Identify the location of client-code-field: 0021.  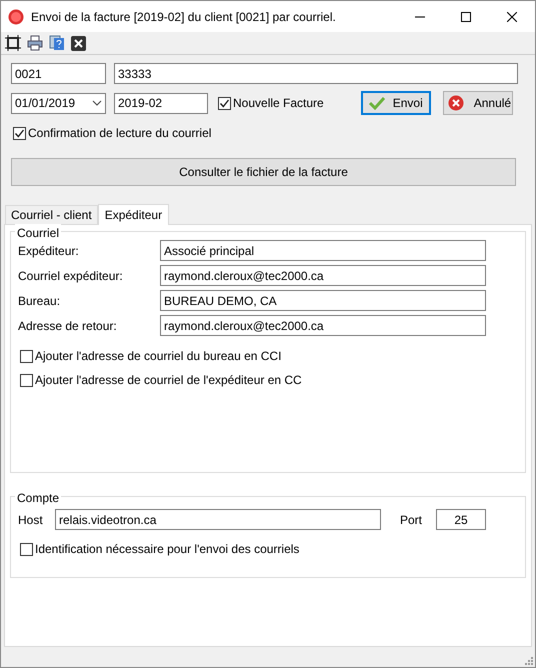
(58, 73).